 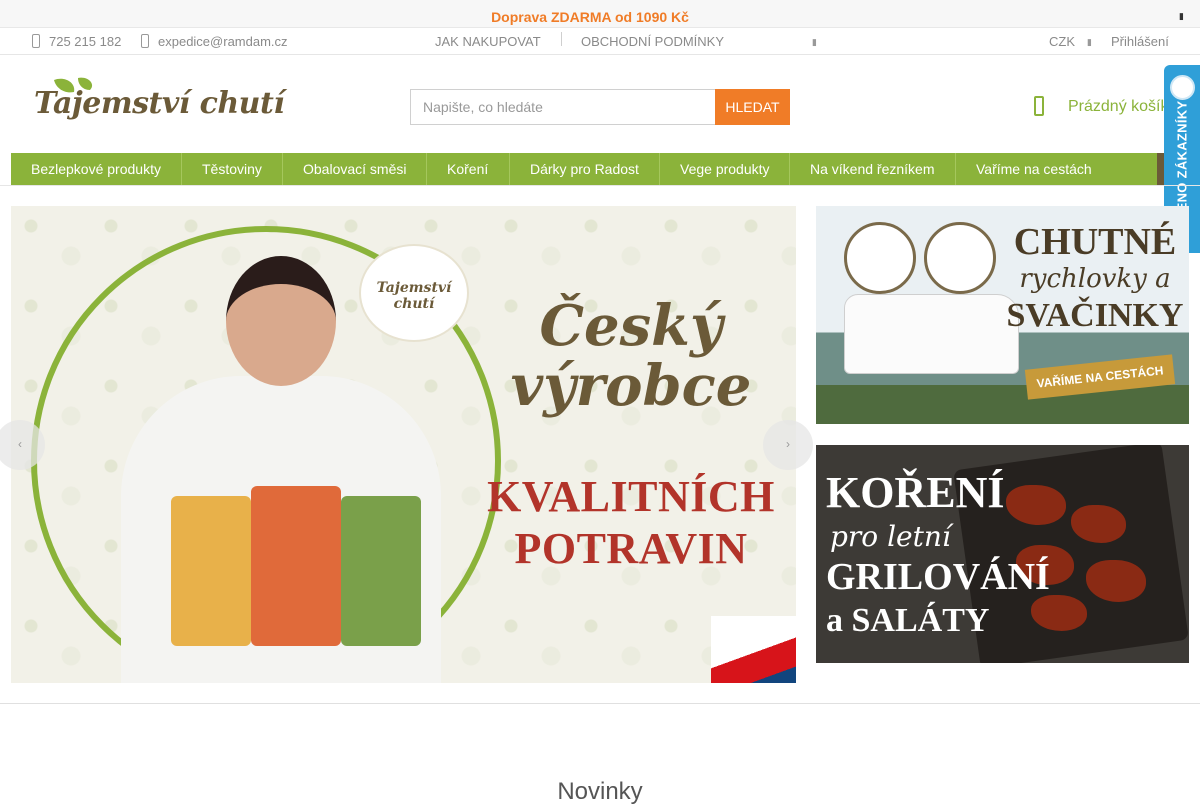 What do you see at coordinates (1002, 554) in the screenshot?
I see `banner-grill-spices: KOŘENÍ pro letní GRILOVÁNÍ a SALÁTY` at bounding box center [1002, 554].